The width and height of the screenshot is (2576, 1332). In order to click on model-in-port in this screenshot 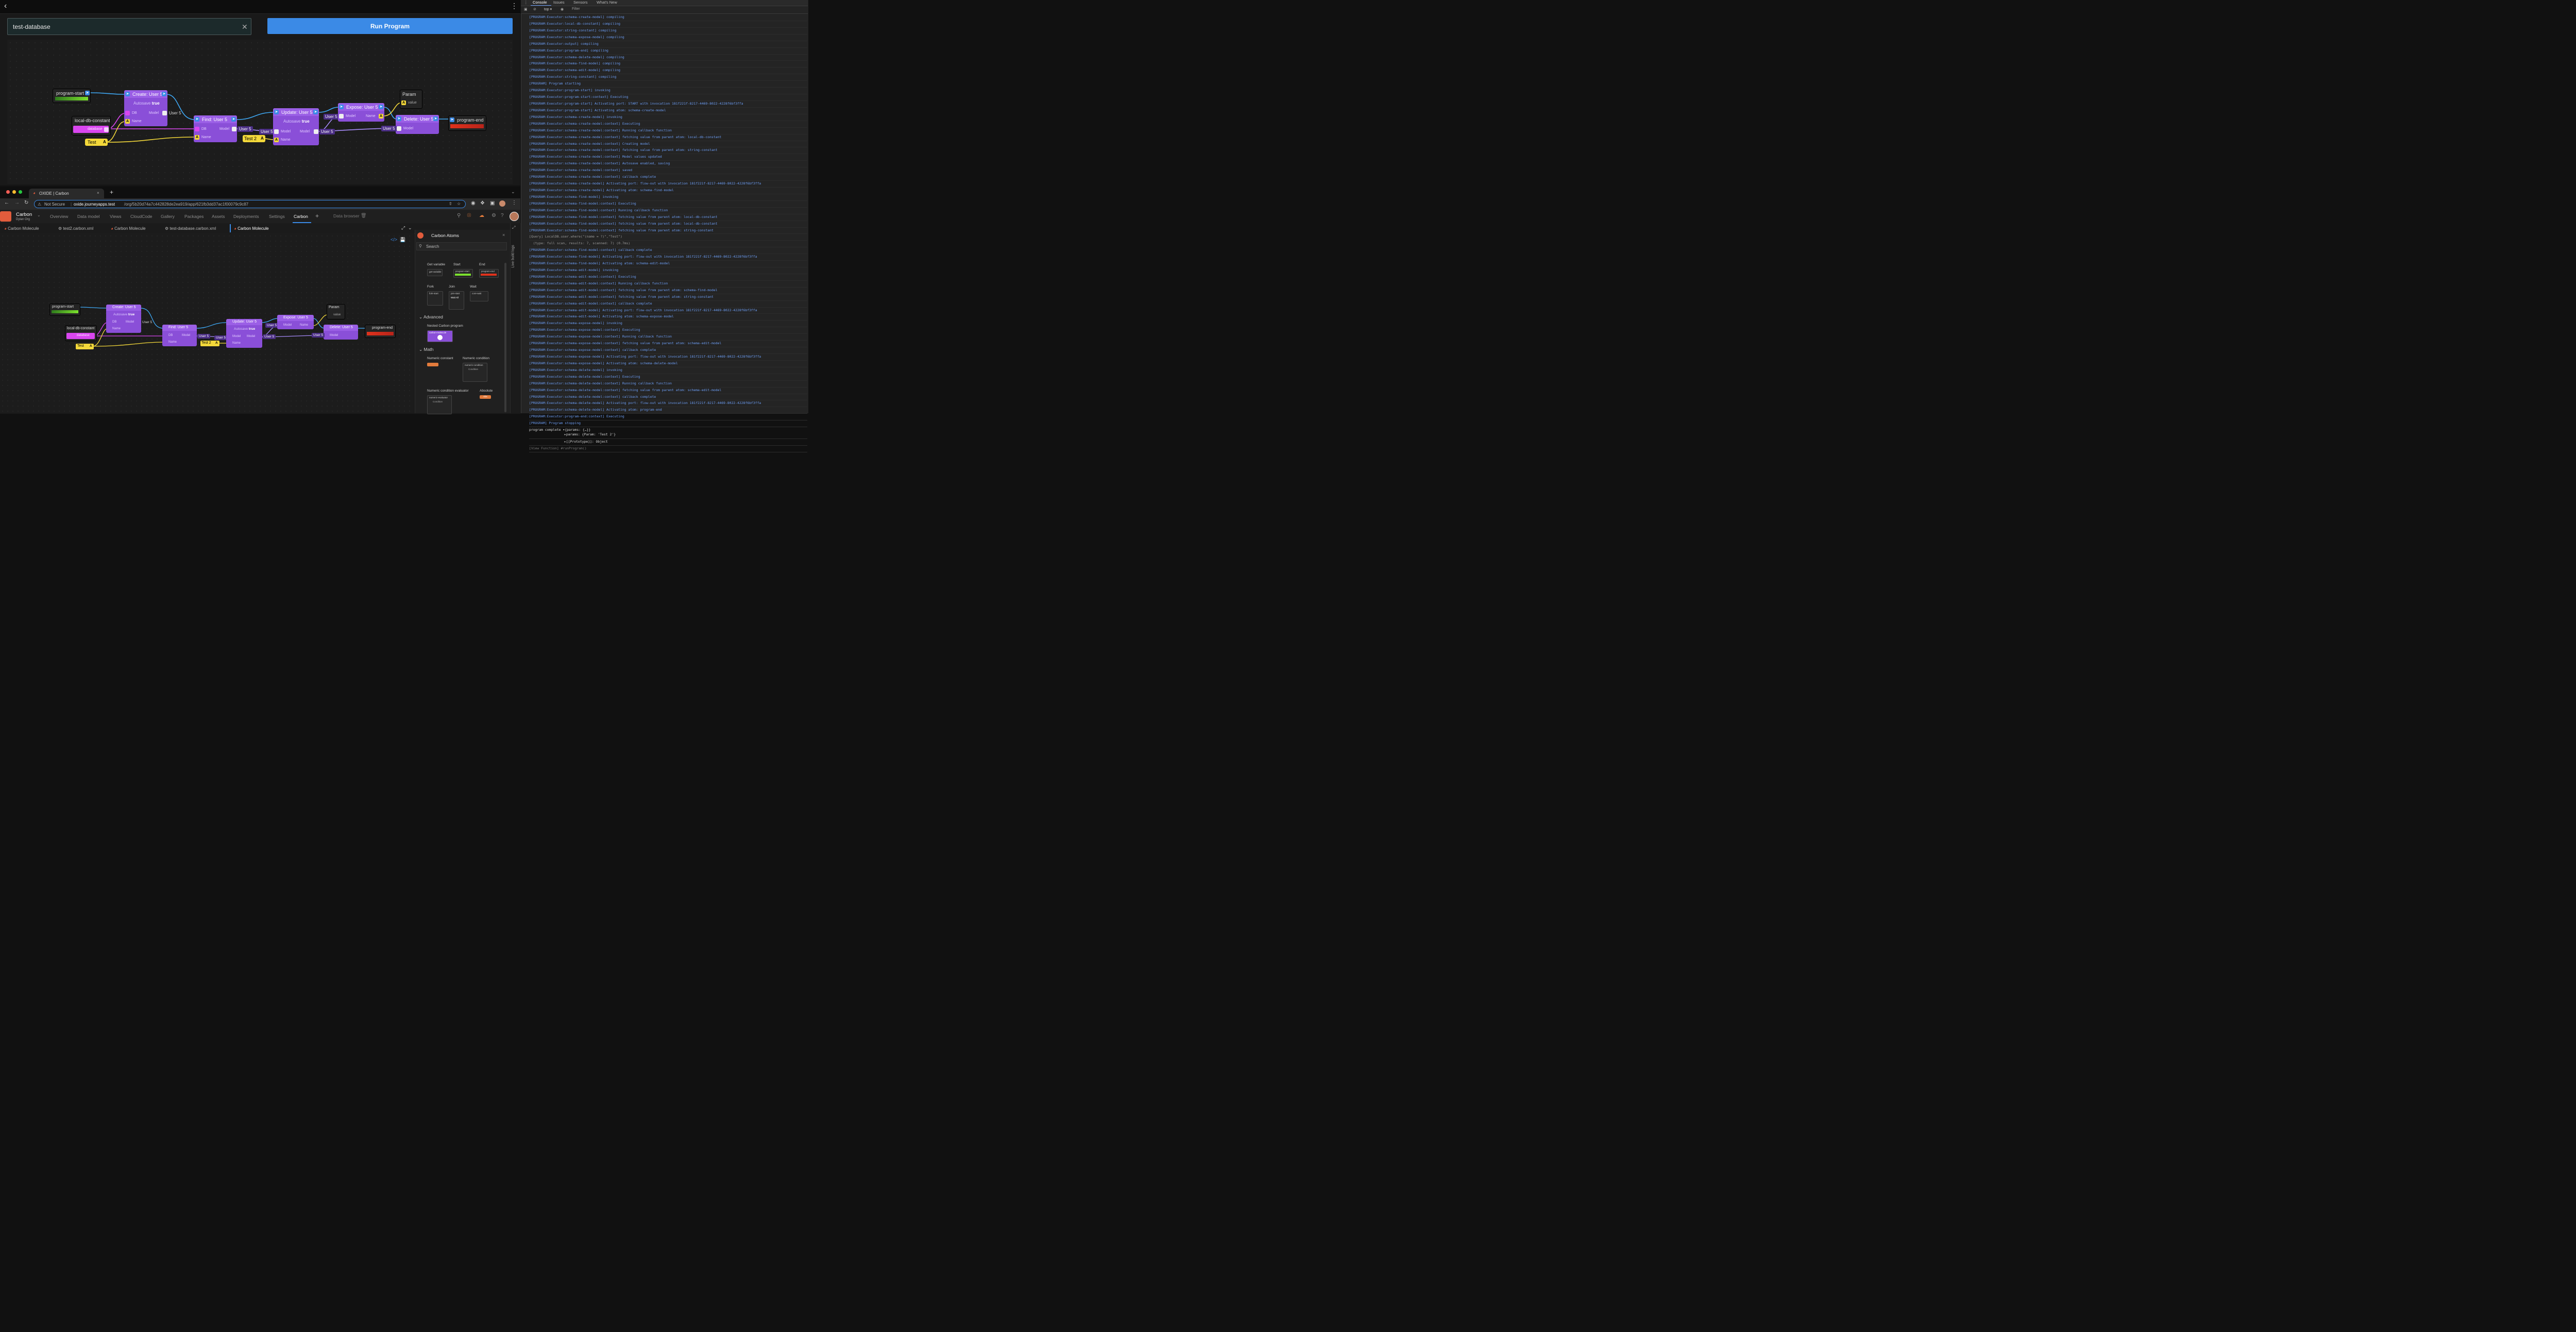, I will do `click(341, 116)`.